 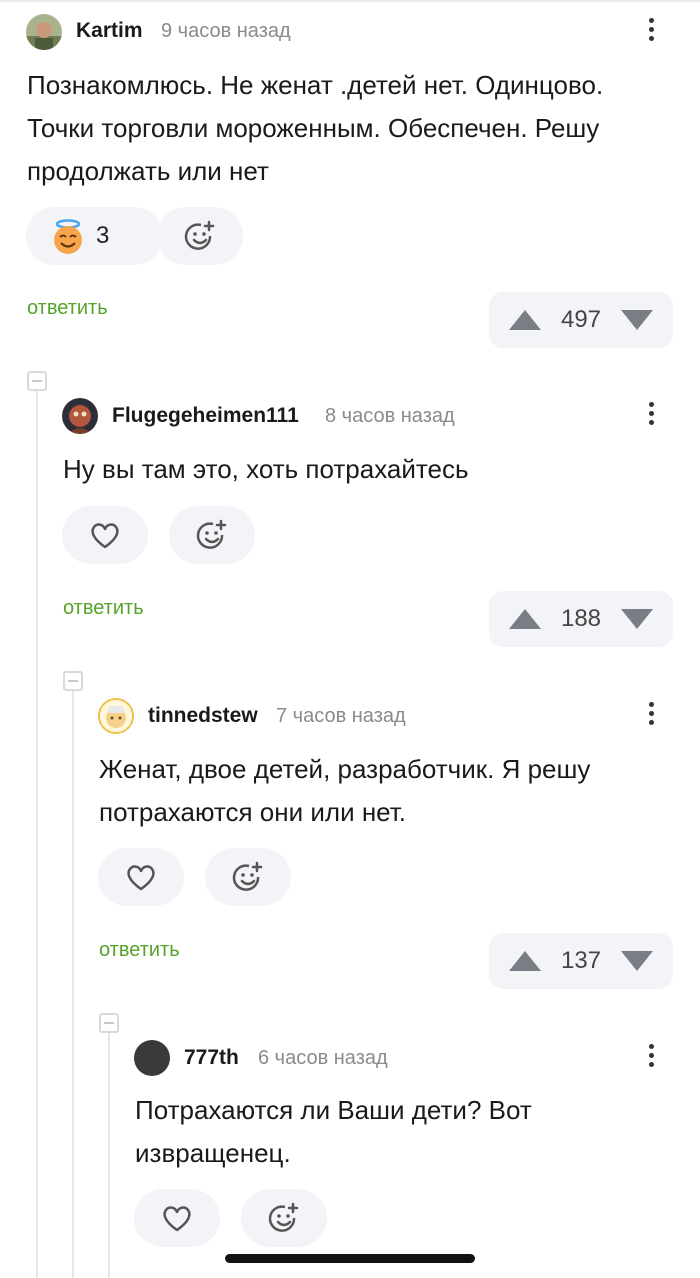 What do you see at coordinates (345, 769) in the screenshot?
I see `comment-text-line: Женат, двое детей, разработчик. Я решу` at bounding box center [345, 769].